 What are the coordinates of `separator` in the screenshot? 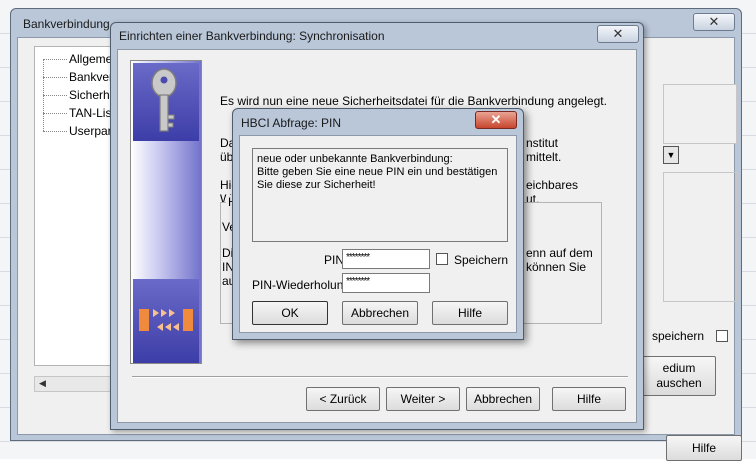 It's located at (380, 377).